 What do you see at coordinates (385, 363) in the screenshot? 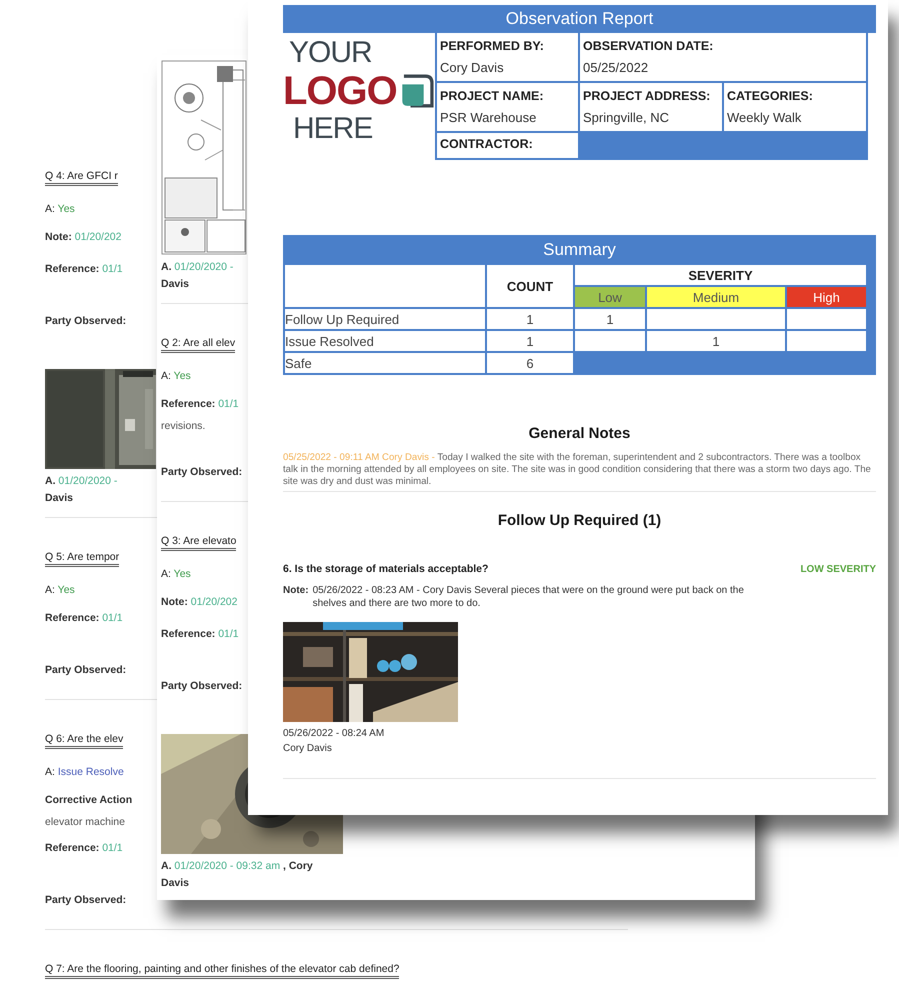
I see `row-label: Safe` at bounding box center [385, 363].